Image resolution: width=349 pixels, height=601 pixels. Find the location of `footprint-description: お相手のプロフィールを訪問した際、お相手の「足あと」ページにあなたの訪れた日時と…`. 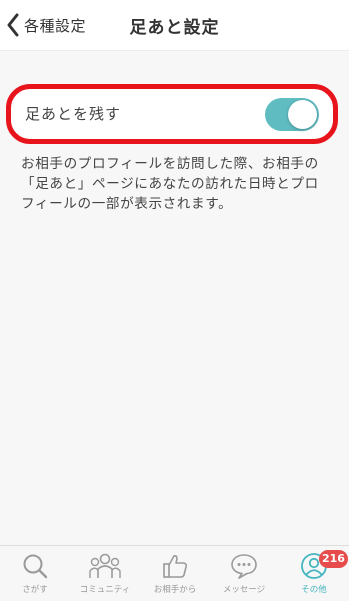

footprint-description: お相手のプロフィールを訪問した際、お相手の「足あと」ページにあなたの訪れた日時と… is located at coordinates (170, 184).